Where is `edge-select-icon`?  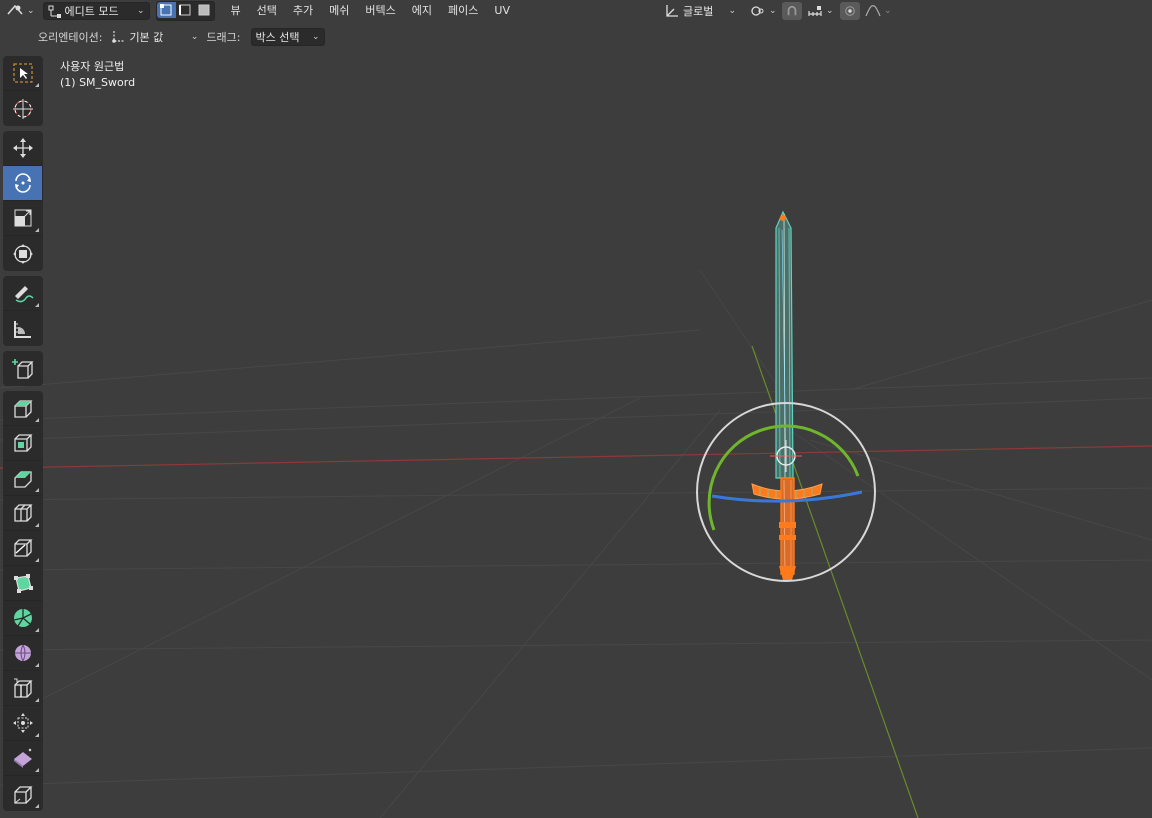 edge-select-icon is located at coordinates (185, 10).